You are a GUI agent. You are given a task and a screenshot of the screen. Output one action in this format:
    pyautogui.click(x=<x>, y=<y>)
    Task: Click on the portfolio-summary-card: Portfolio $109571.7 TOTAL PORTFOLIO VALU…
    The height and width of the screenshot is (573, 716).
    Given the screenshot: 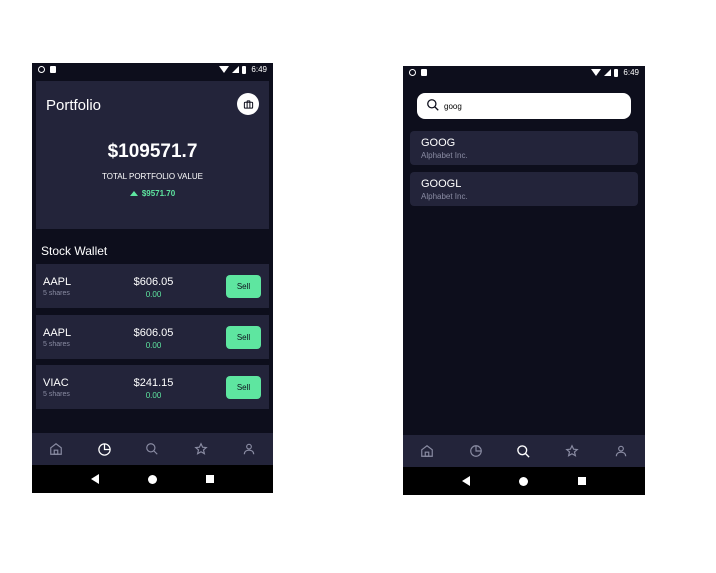 What is the action you would take?
    pyautogui.click(x=152, y=155)
    